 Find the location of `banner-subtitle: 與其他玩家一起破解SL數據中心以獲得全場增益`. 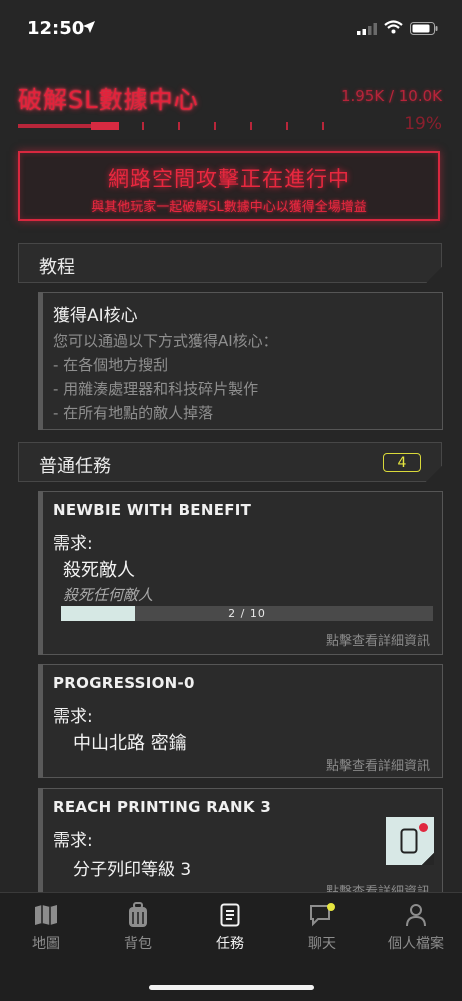

banner-subtitle: 與其他玩家一起破解SL數據中心以獲得全場增益 is located at coordinates (229, 207).